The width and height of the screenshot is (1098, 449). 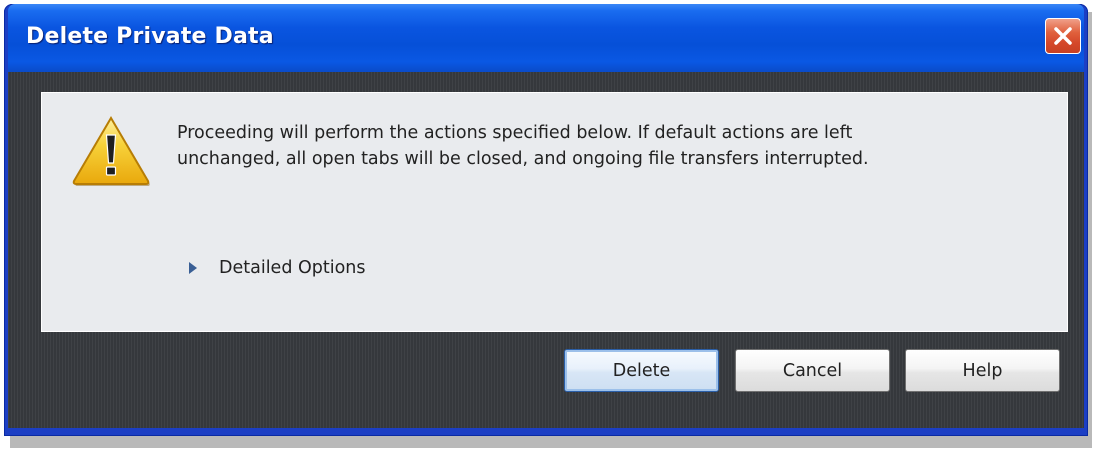 I want to click on detailed-options-label: Detailed Options, so click(x=292, y=268).